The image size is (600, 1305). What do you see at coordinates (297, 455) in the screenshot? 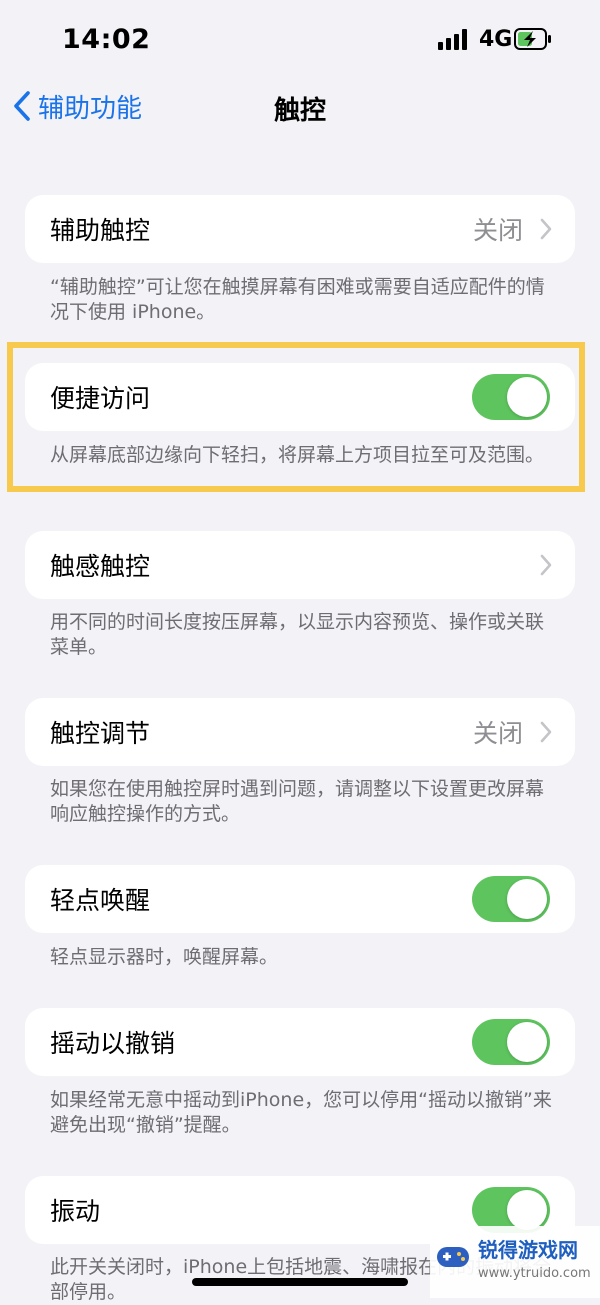
I see `row-footer: 从屏幕底部边缘向下轻扫，将屏幕上方项目拉至可及范围。` at bounding box center [297, 455].